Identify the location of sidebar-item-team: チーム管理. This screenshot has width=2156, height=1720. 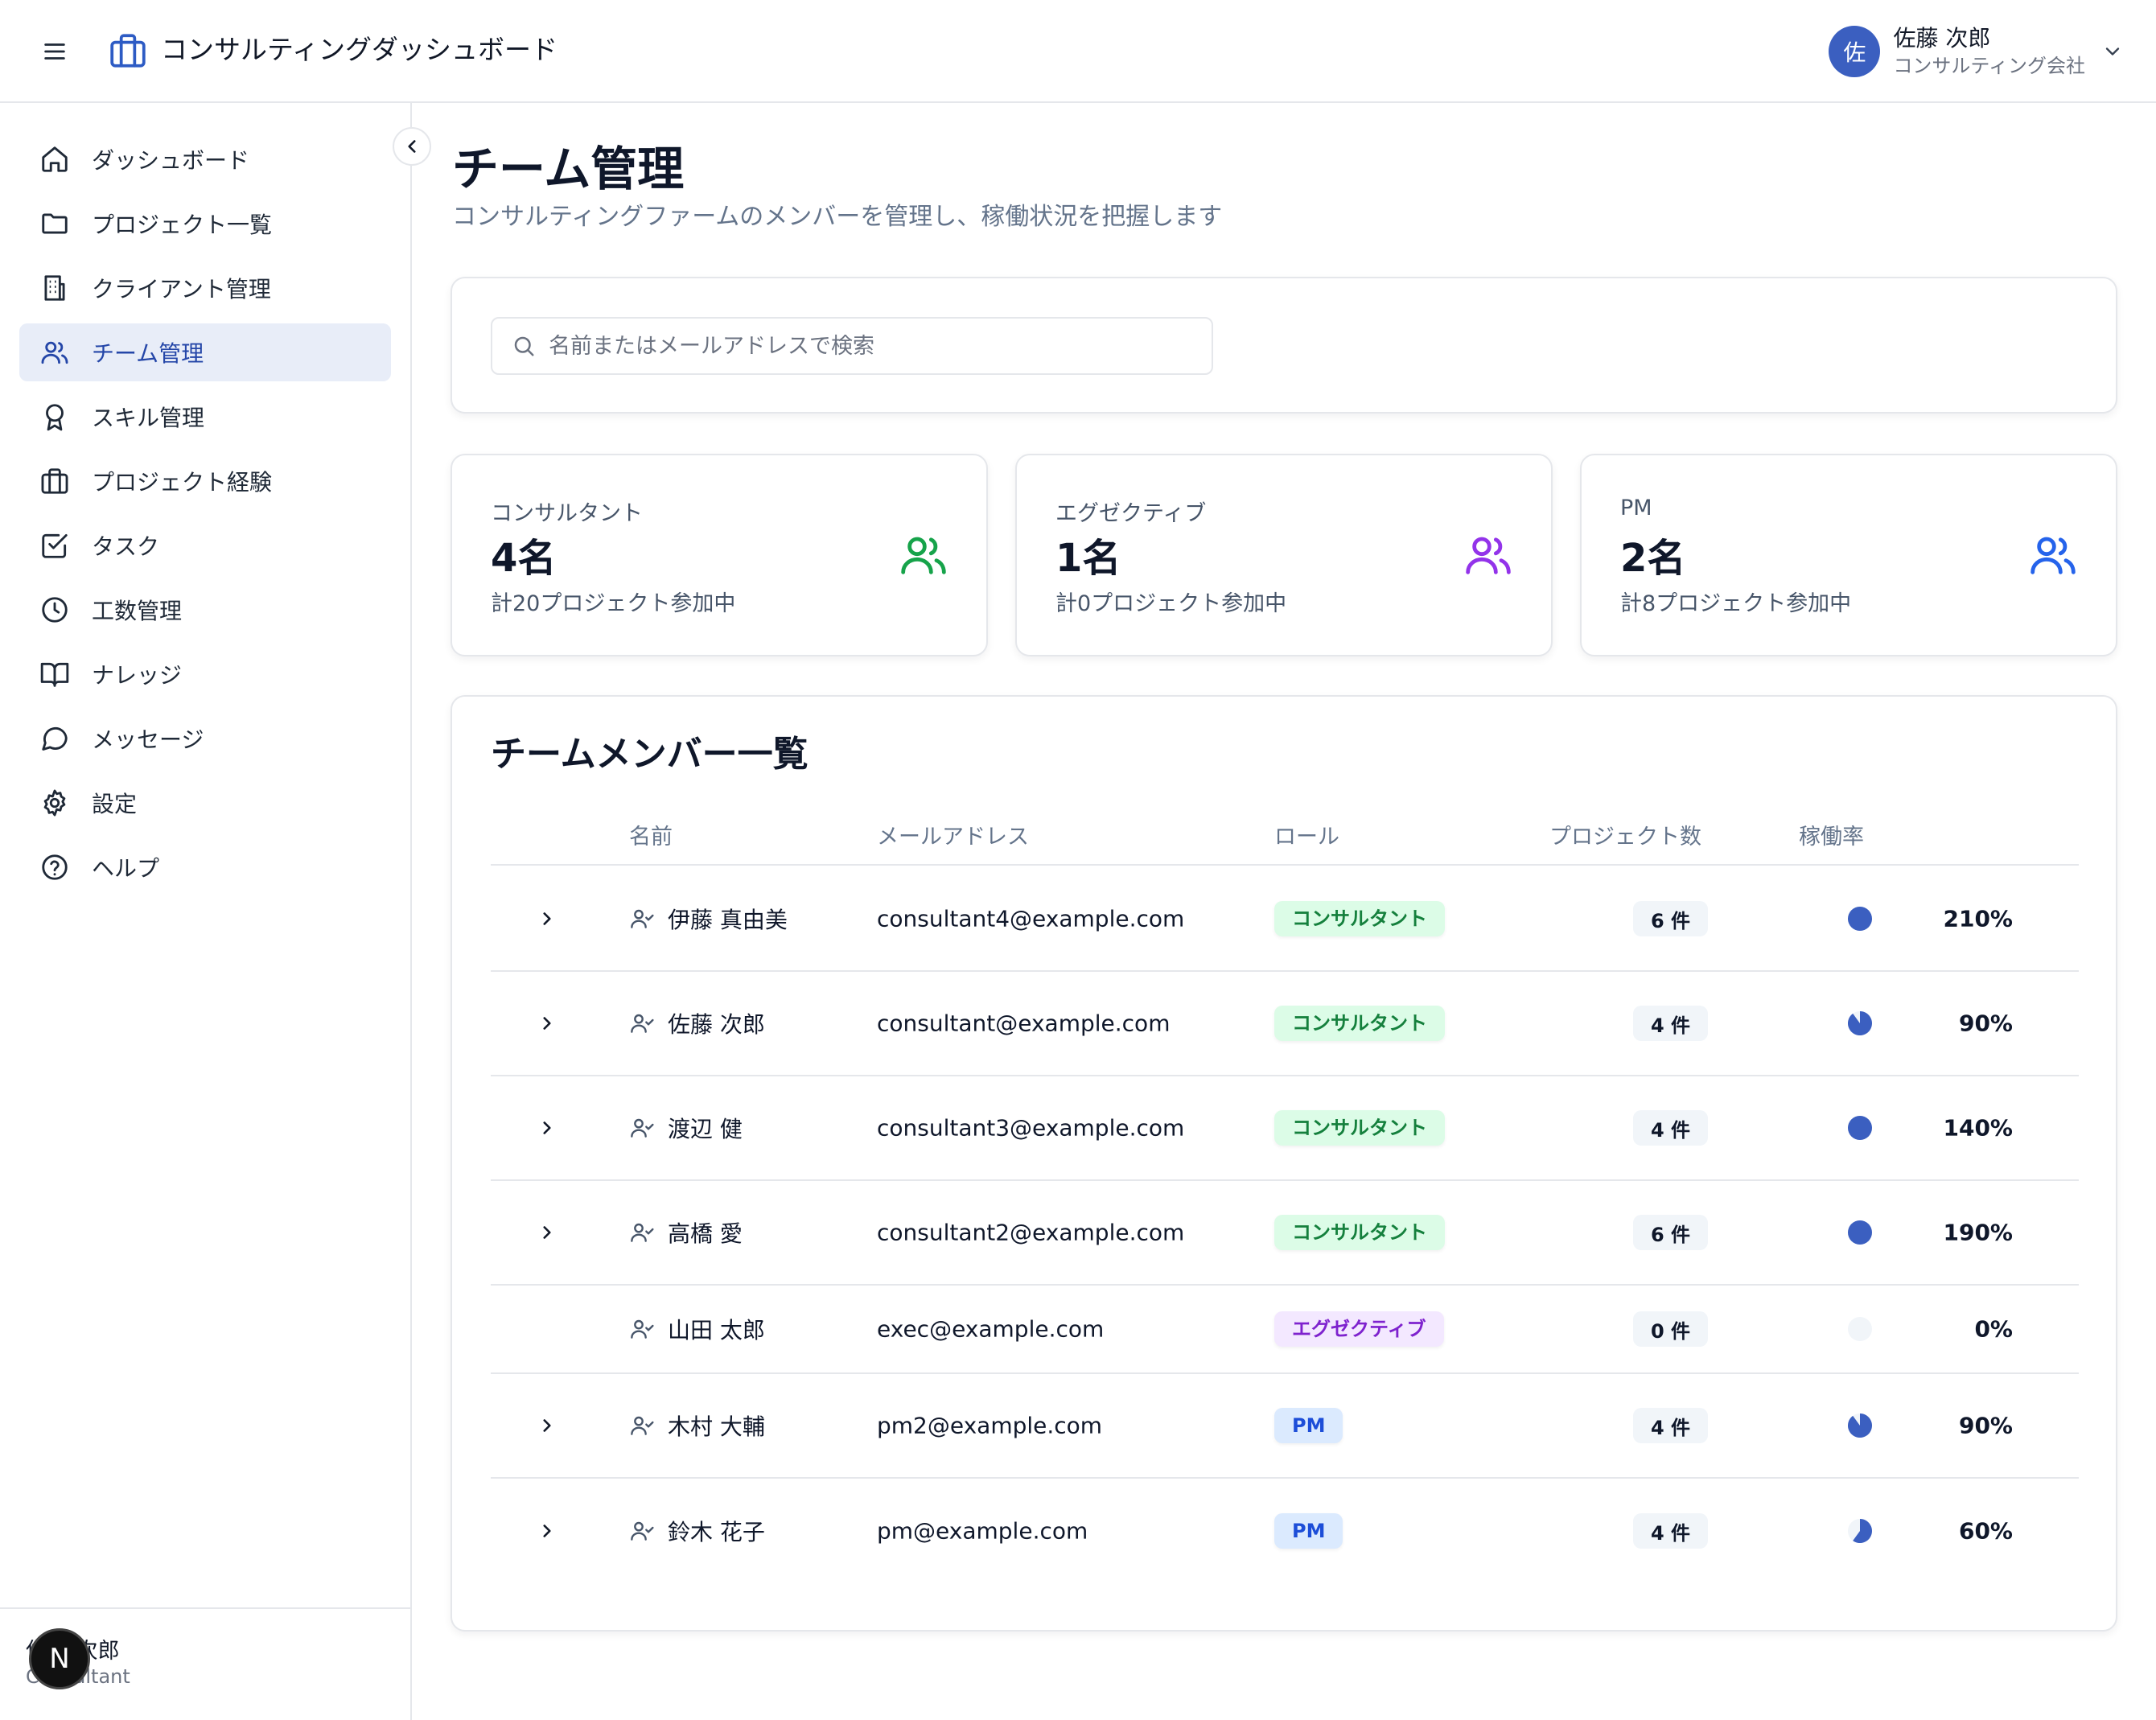
(205, 352).